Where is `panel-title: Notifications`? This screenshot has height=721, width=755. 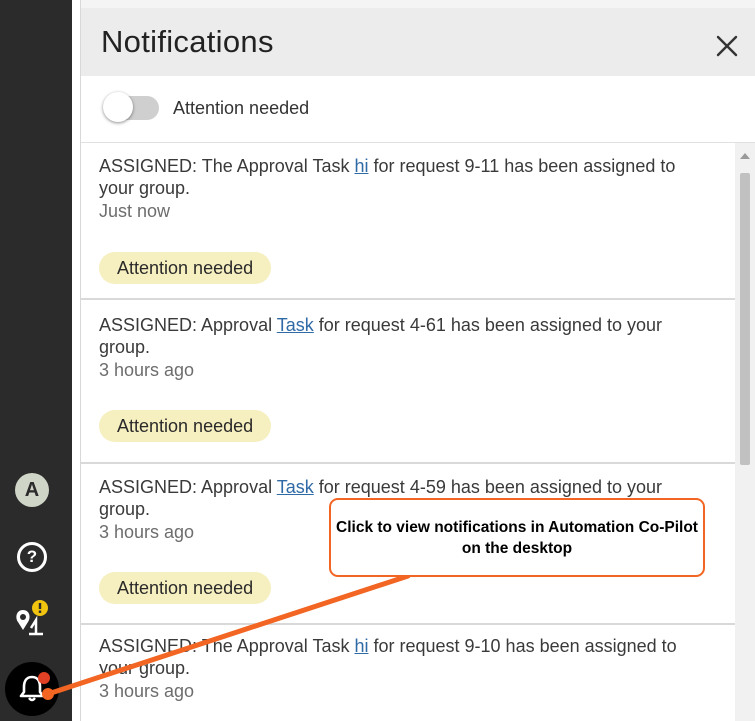 panel-title: Notifications is located at coordinates (187, 41).